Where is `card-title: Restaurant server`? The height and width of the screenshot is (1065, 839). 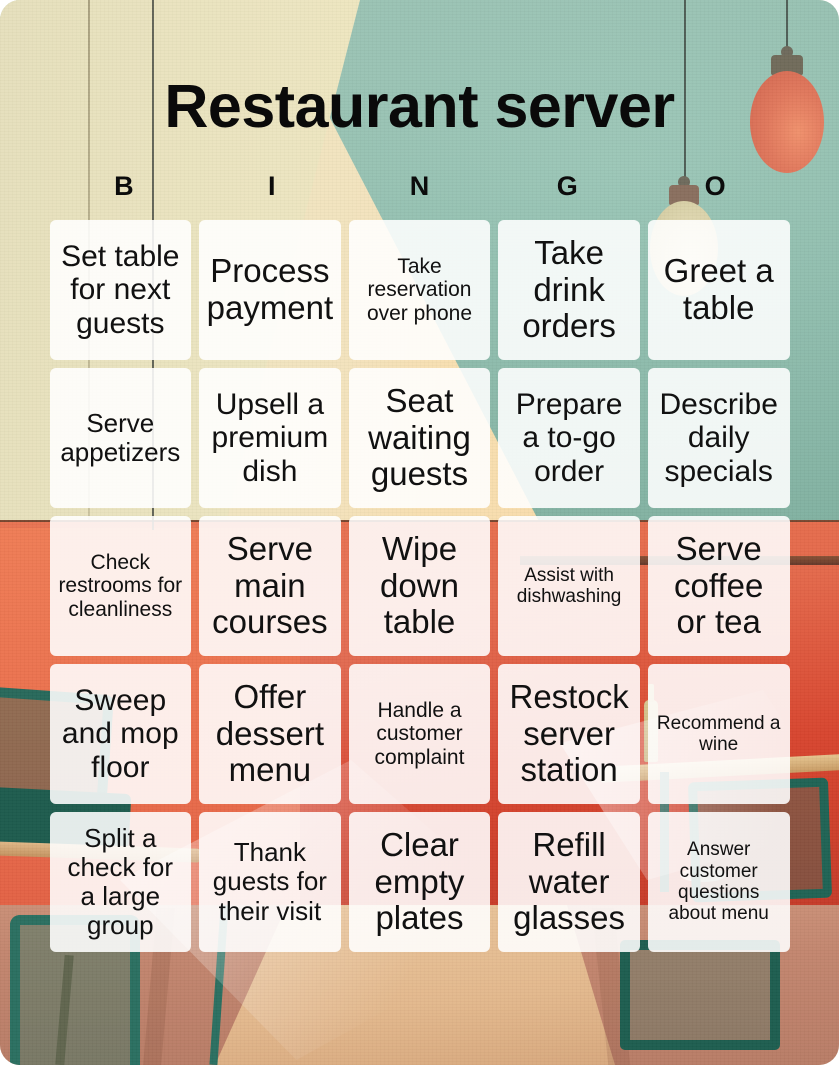
card-title: Restaurant server is located at coordinates (419, 106).